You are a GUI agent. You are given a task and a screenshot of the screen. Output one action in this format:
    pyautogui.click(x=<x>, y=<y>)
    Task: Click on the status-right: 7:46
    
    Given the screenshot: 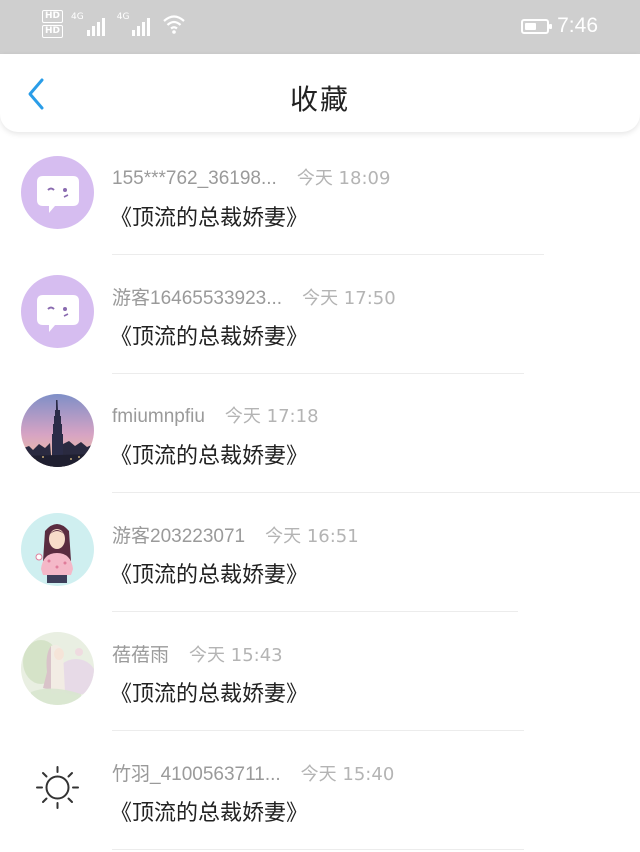 What is the action you would take?
    pyautogui.click(x=559, y=26)
    